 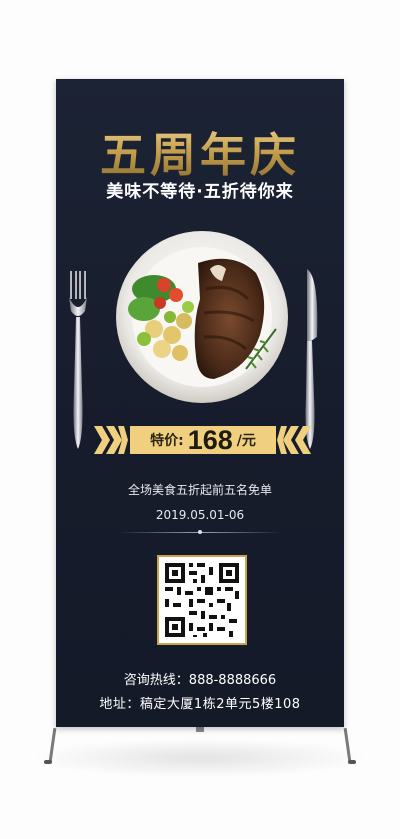 What do you see at coordinates (200, 680) in the screenshot?
I see `hotline-text: 咨询热线：888-8888666` at bounding box center [200, 680].